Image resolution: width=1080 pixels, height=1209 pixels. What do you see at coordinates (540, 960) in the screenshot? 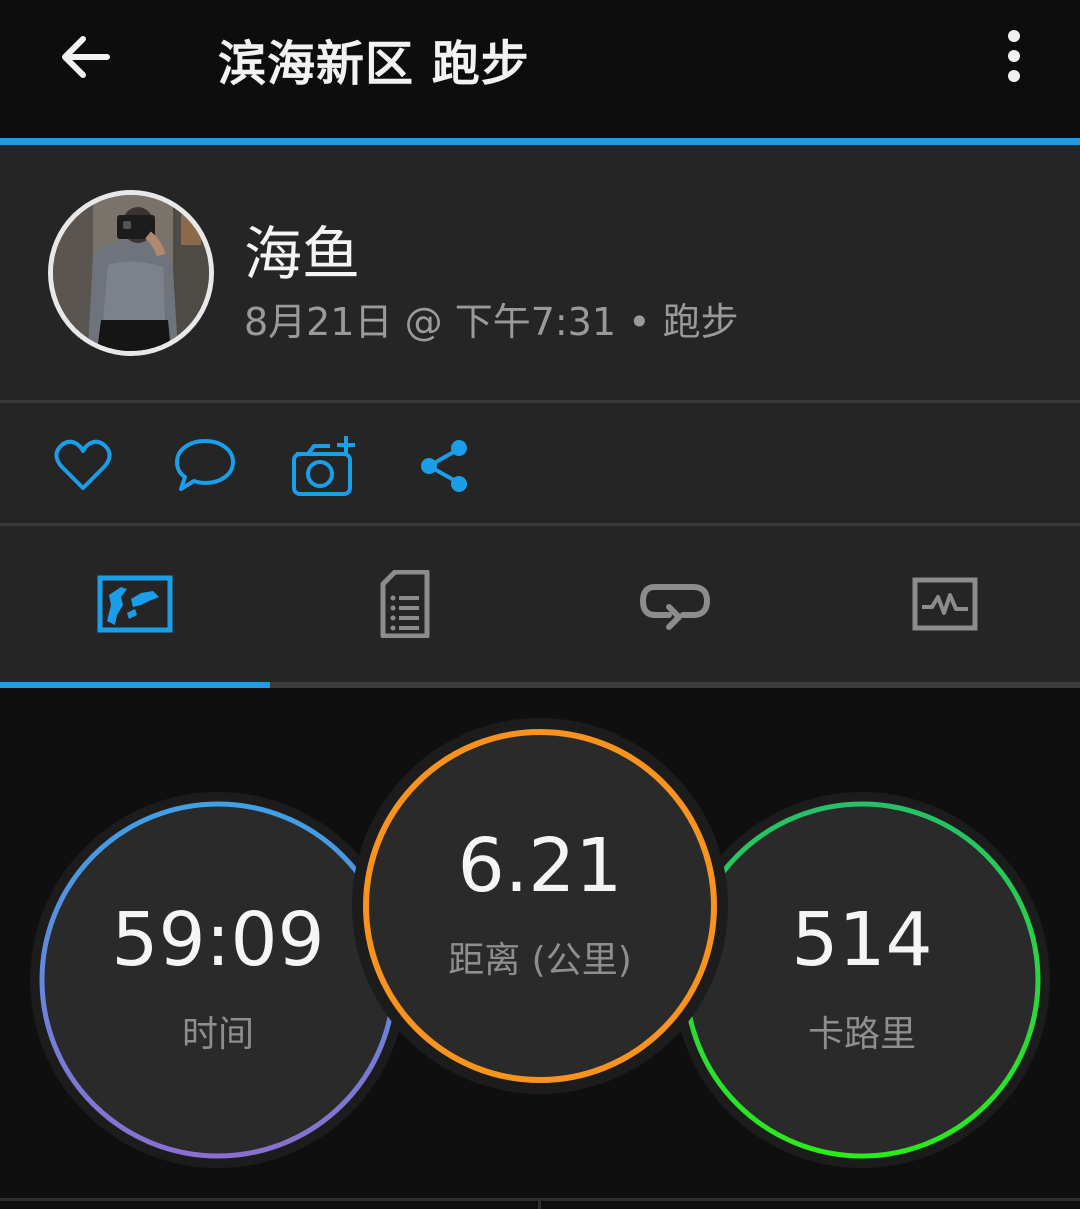
I see `distance-label: 距离 (公里)` at bounding box center [540, 960].